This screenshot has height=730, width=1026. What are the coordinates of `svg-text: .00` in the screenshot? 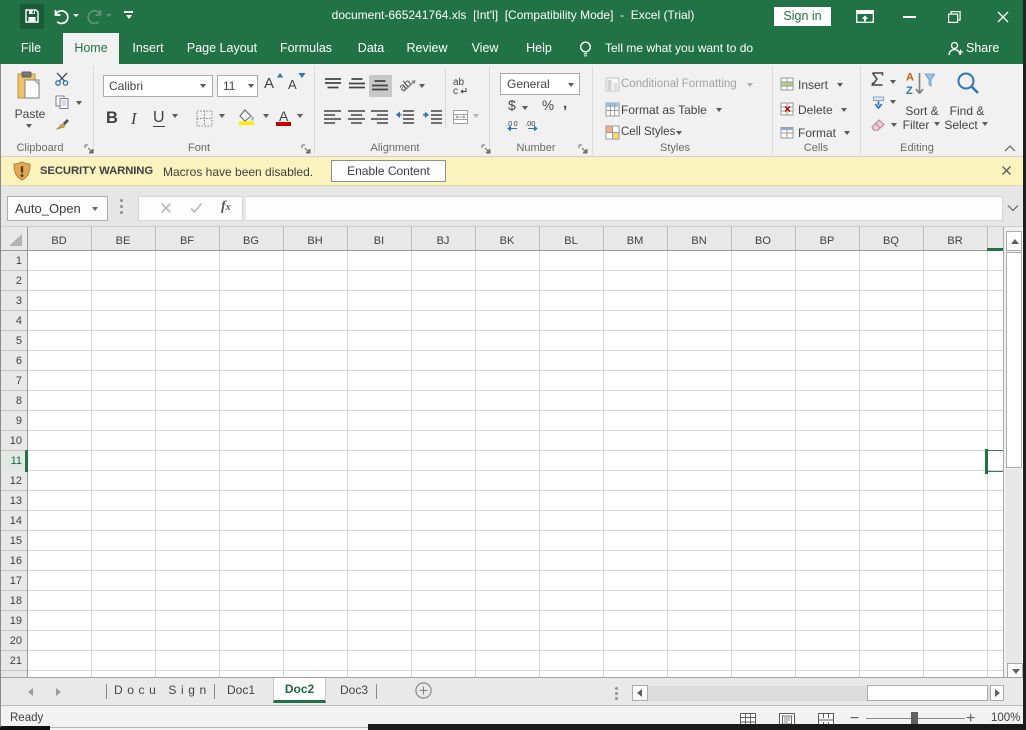 It's located at (530, 123).